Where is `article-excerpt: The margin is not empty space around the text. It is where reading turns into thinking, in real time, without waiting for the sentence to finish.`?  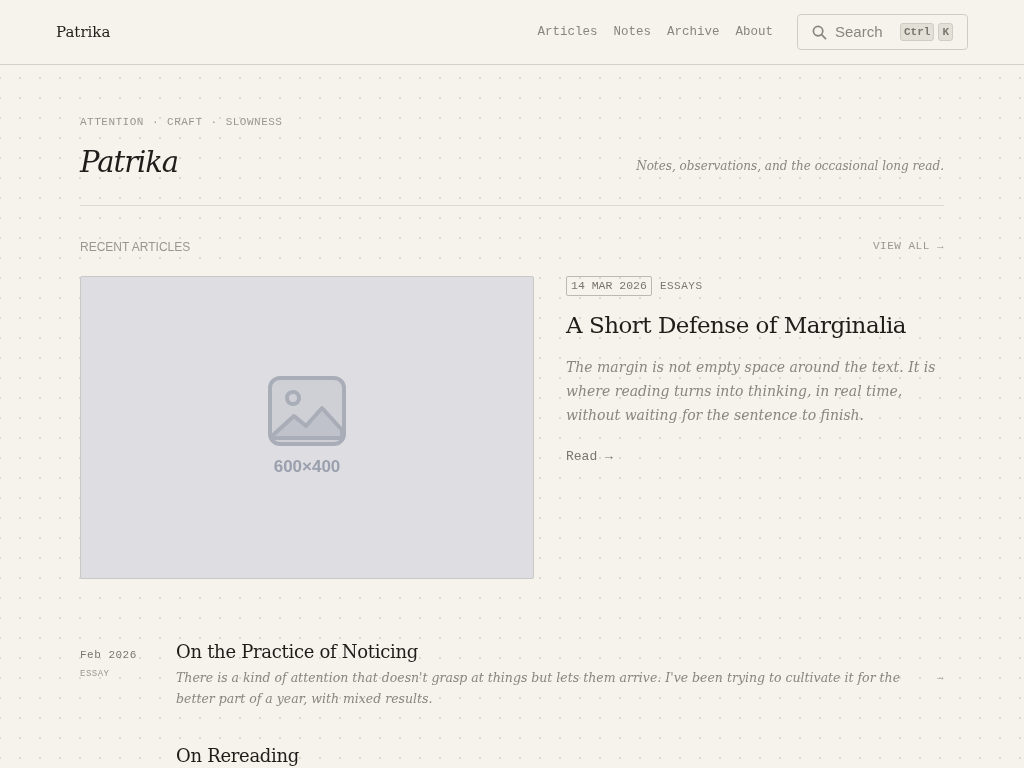
article-excerpt: The margin is not empty space around the text. It is where reading turns into thinking, in real time, without waiting for the sentence to finish. is located at coordinates (751, 392).